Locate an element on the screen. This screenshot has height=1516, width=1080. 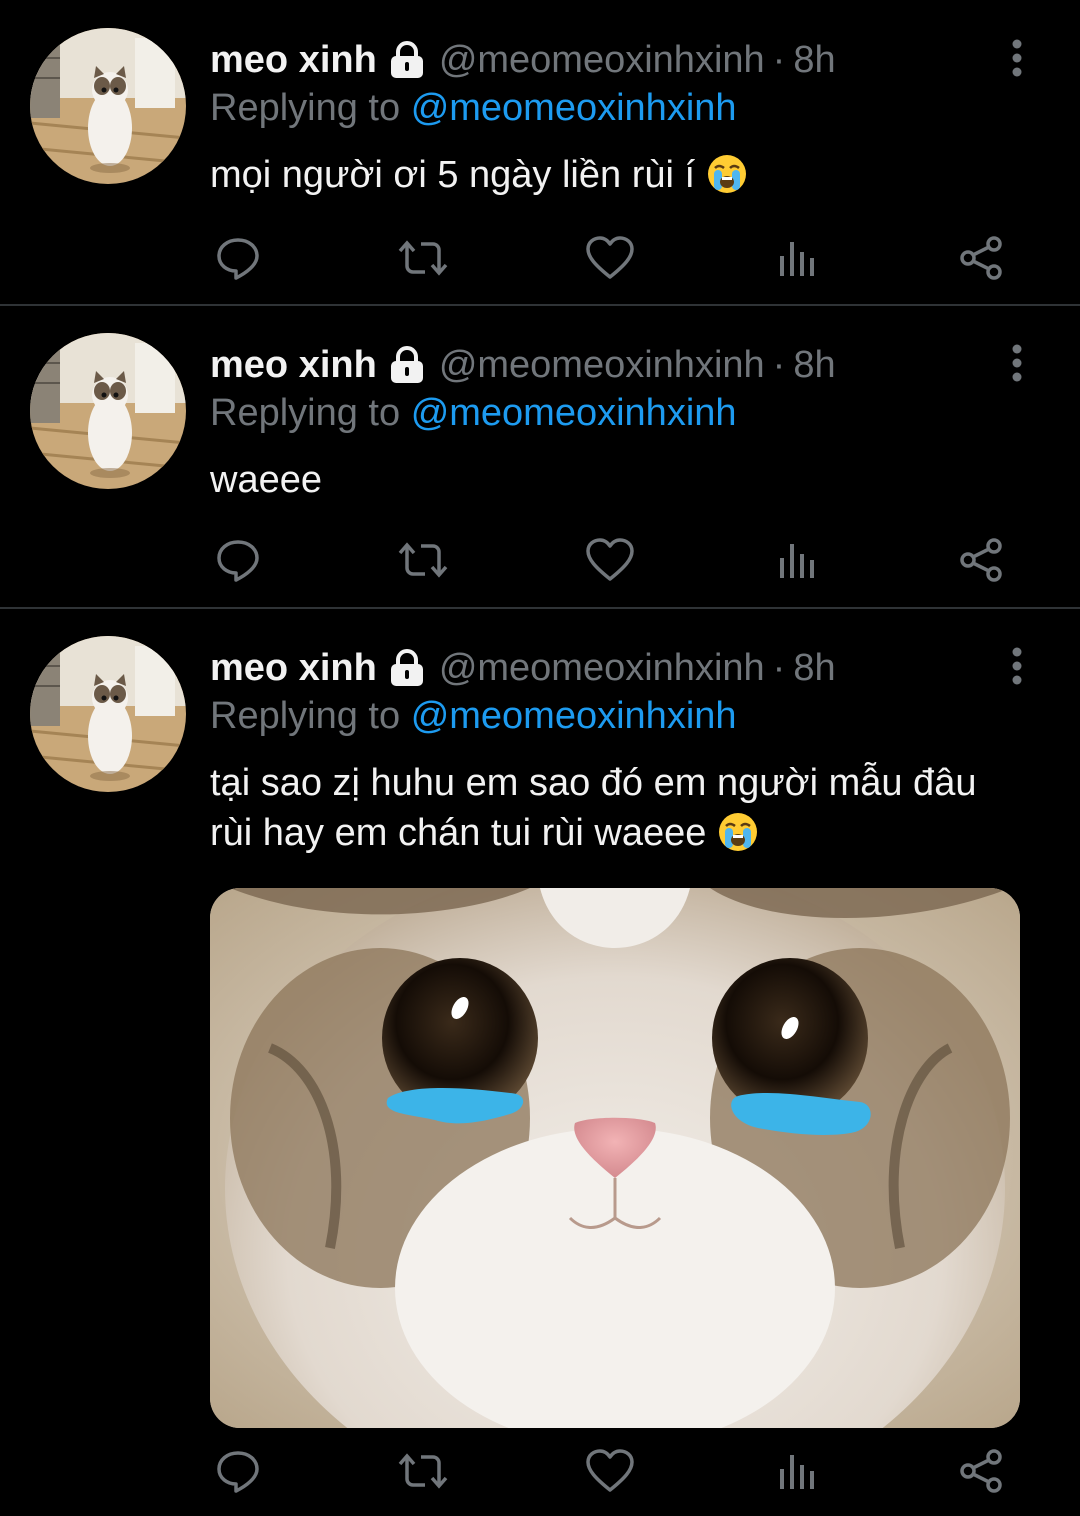
tweet-text: mọi người ơi 5 ngày liền rùi í is located at coordinates (610, 175).